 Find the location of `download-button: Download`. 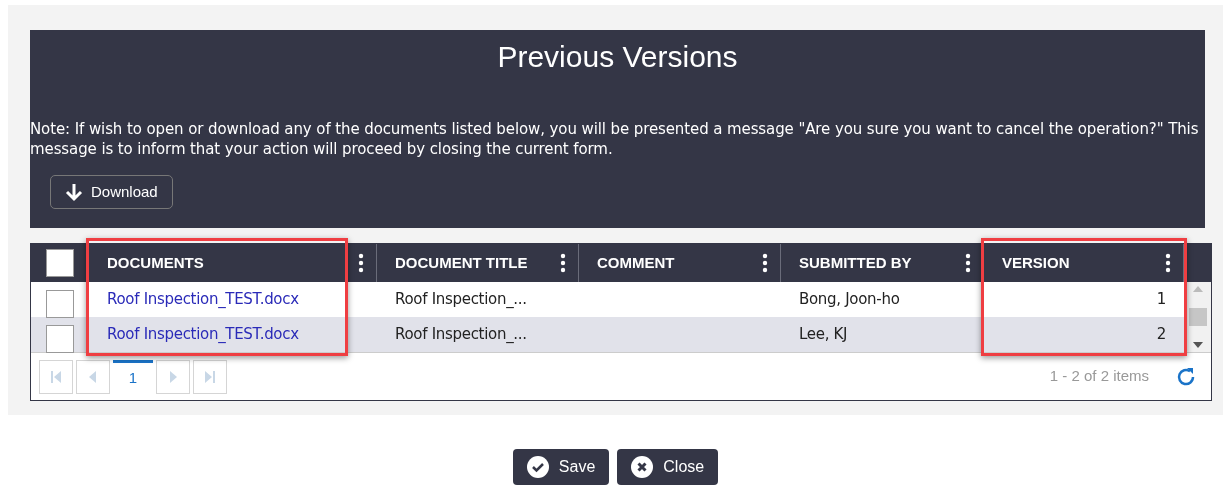

download-button: Download is located at coordinates (111, 192).